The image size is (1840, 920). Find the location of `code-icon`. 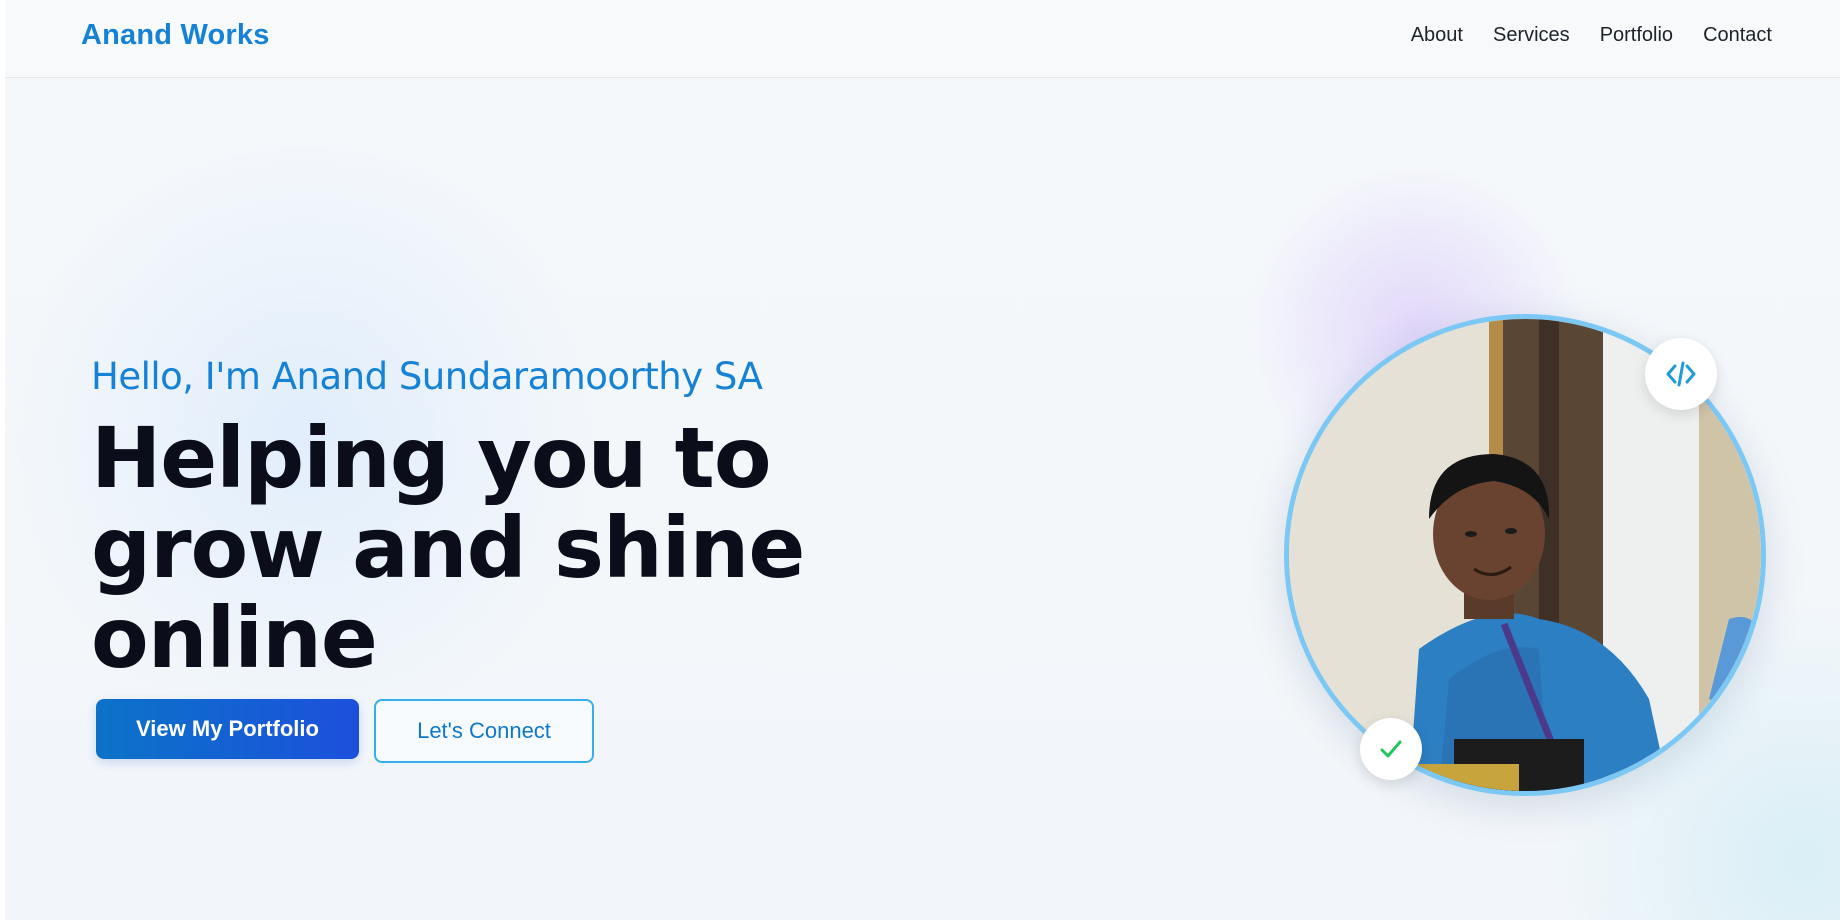

code-icon is located at coordinates (1681, 374).